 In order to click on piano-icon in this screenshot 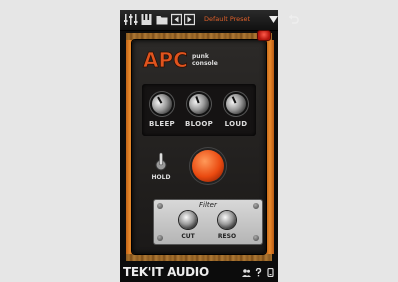, I will do `click(146, 19)`.